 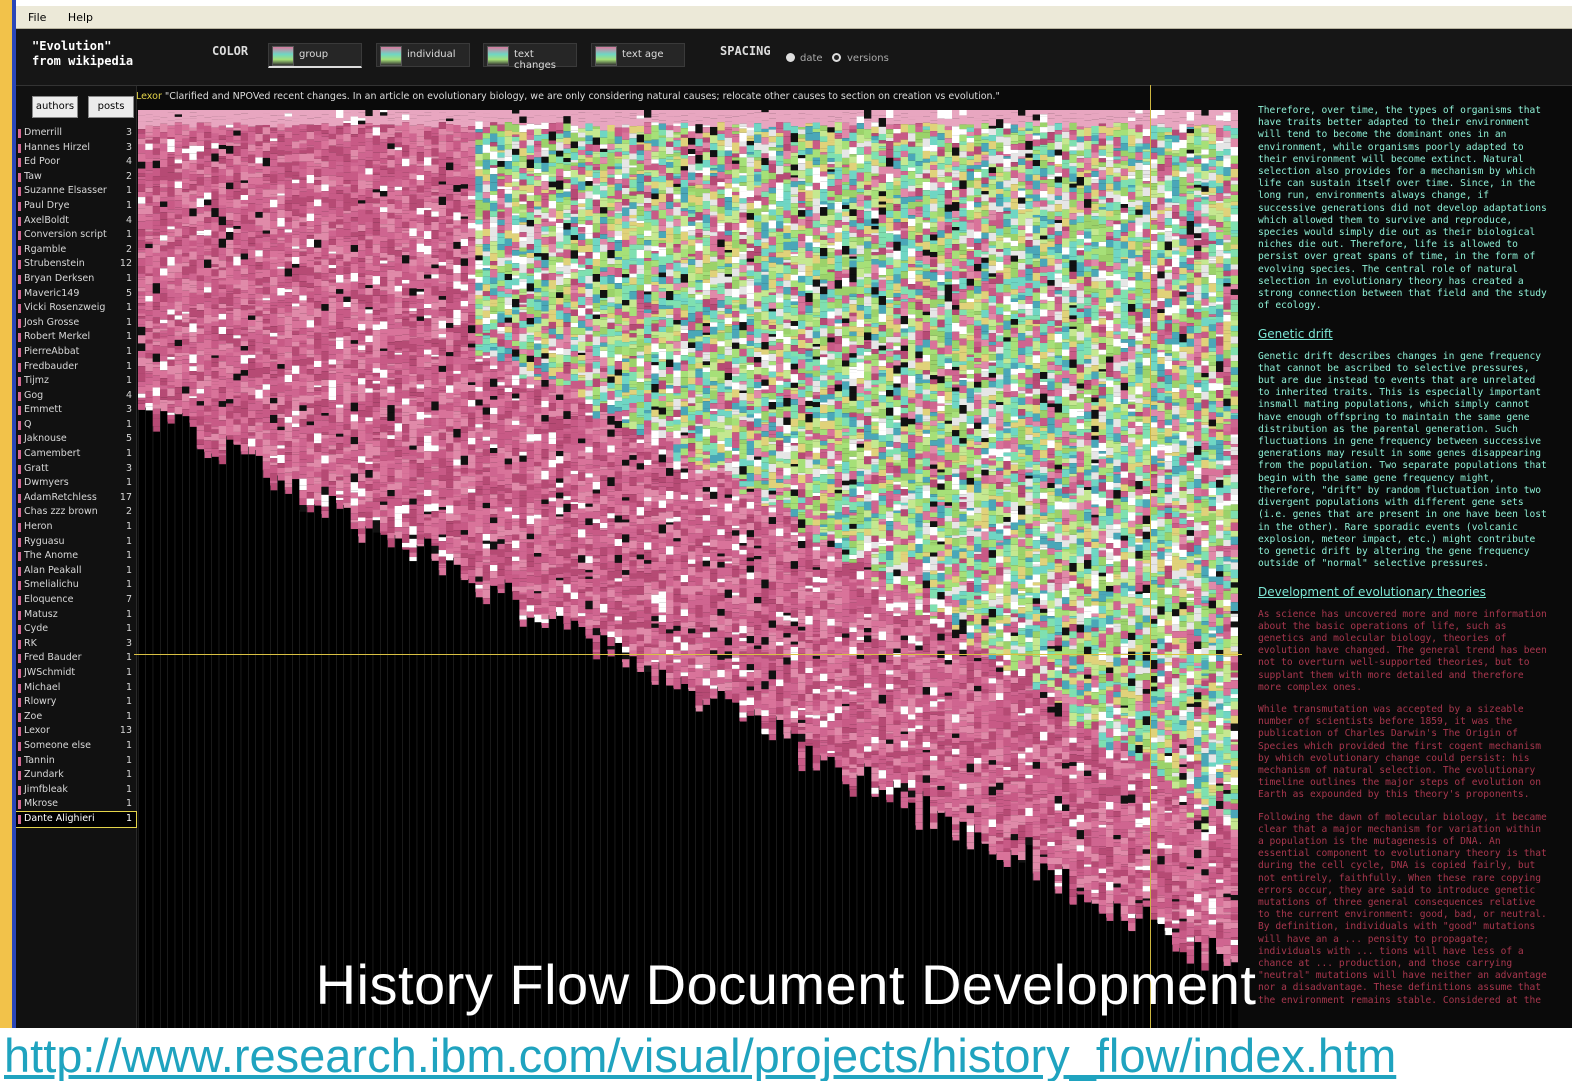 I want to click on author-item: Cyde 1, so click(x=76, y=629).